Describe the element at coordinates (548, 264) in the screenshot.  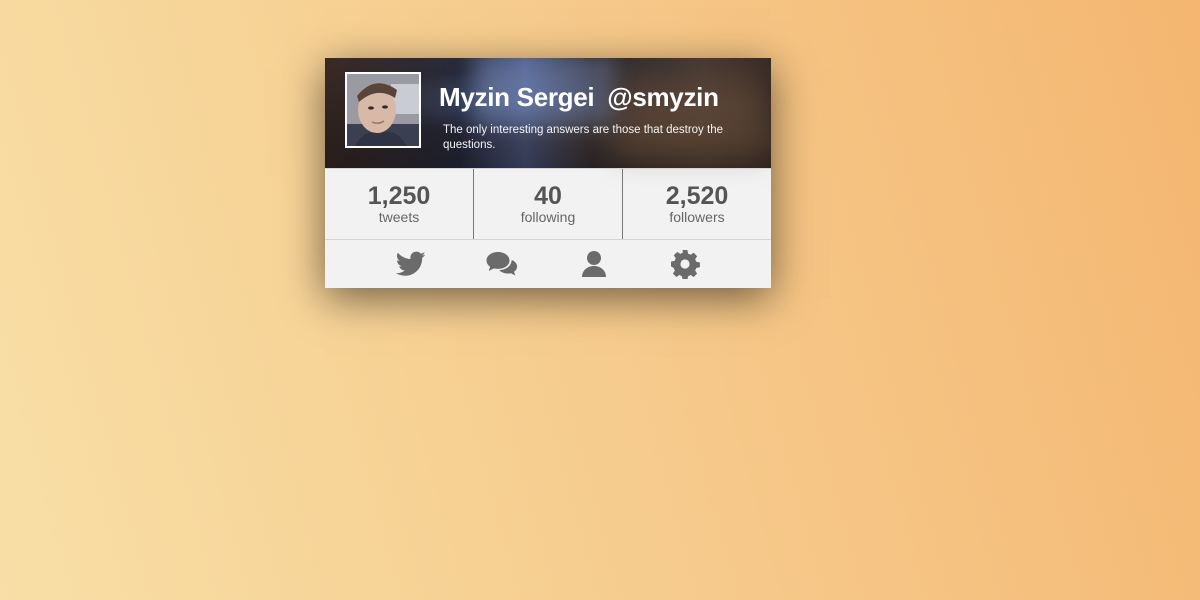
I see `action-bar` at that location.